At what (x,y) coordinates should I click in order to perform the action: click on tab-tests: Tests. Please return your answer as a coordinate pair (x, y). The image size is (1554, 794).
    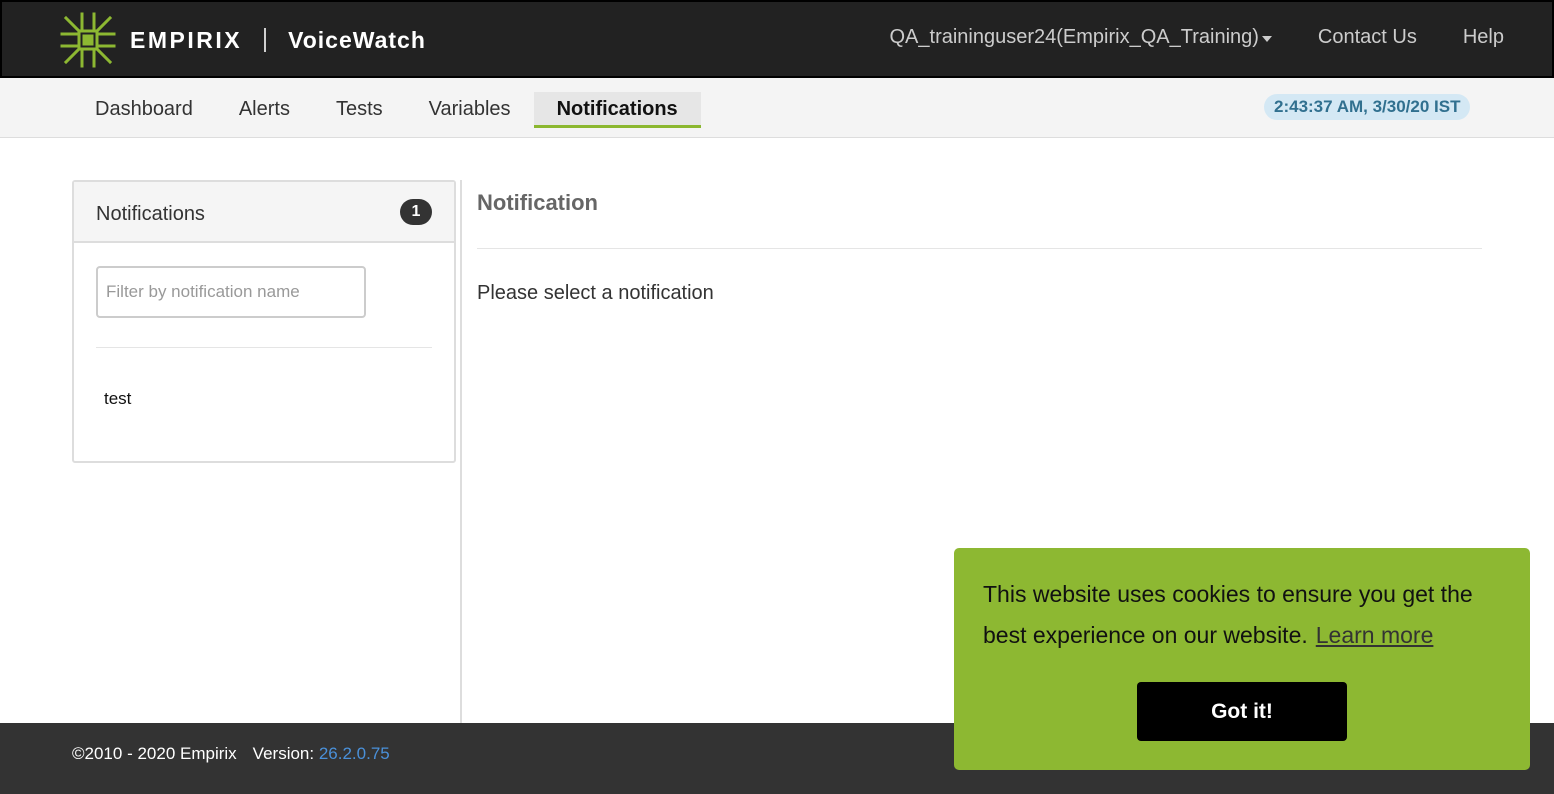
    Looking at the image, I should click on (359, 110).